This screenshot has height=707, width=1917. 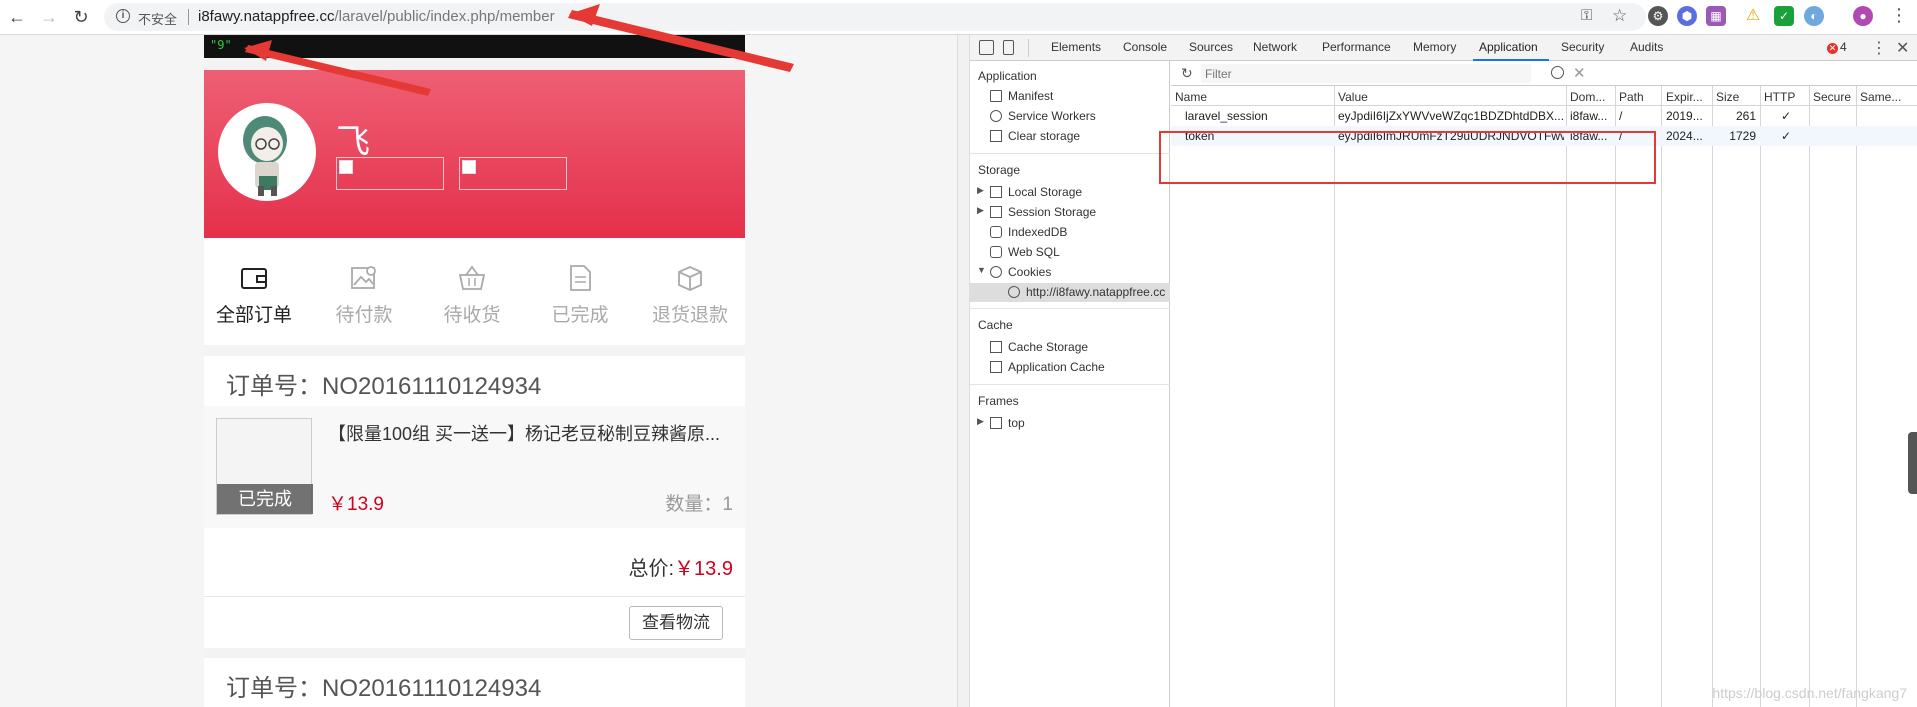 I want to click on order-total: 总价:￥13.9, so click(x=681, y=566).